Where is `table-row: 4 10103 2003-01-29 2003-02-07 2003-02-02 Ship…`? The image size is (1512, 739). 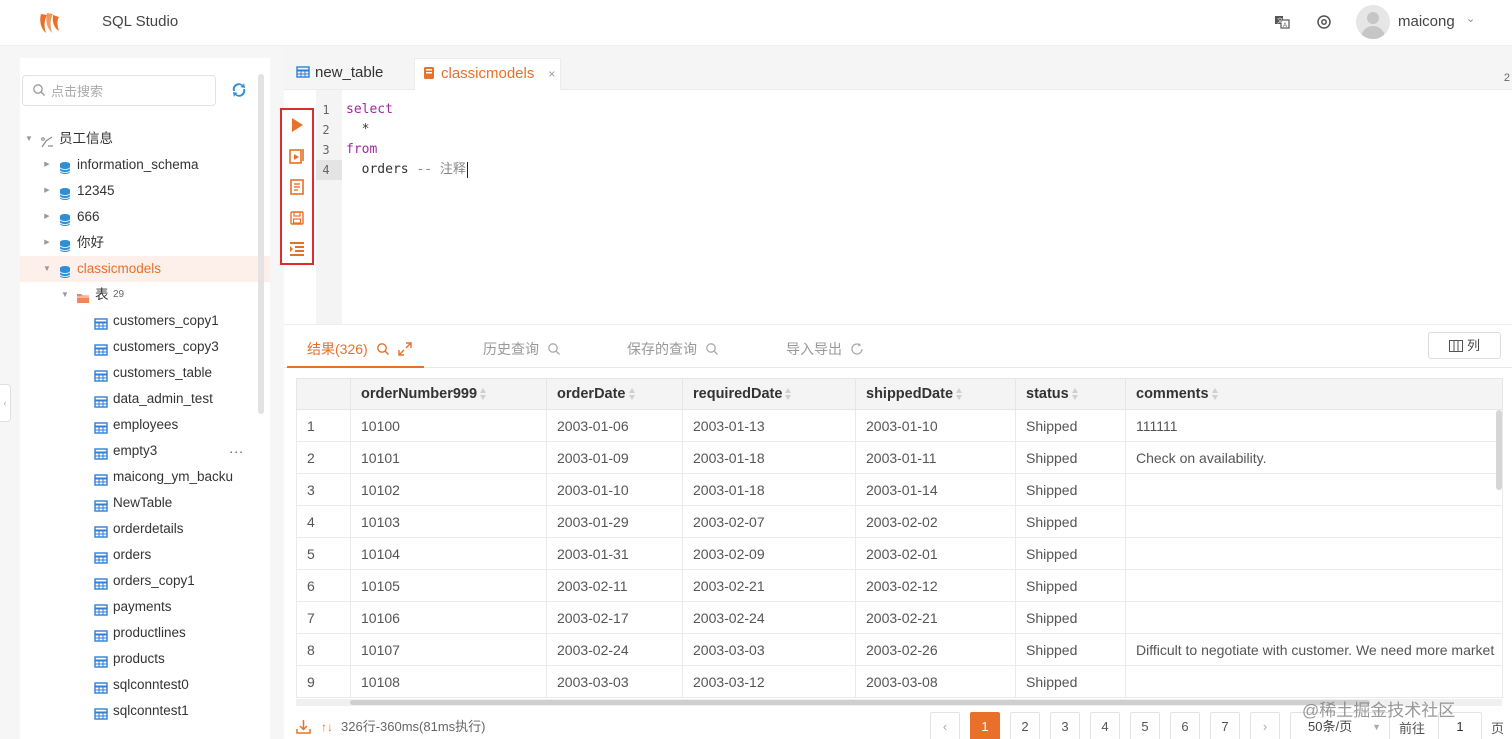 table-row: 4 10103 2003-01-29 2003-02-07 2003-02-02 Ship… is located at coordinates (899, 521).